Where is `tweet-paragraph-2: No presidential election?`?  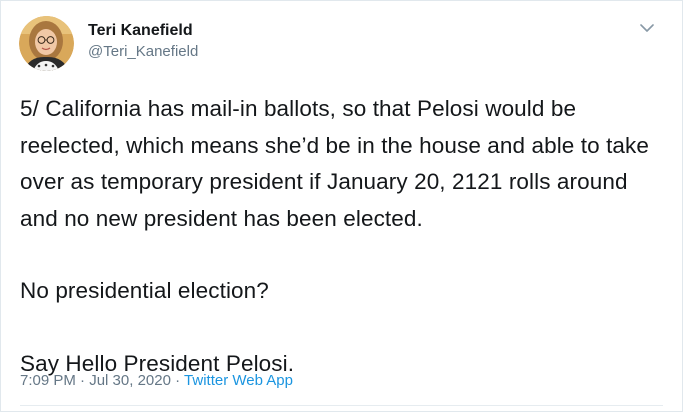 tweet-paragraph-2: No presidential election? is located at coordinates (144, 290).